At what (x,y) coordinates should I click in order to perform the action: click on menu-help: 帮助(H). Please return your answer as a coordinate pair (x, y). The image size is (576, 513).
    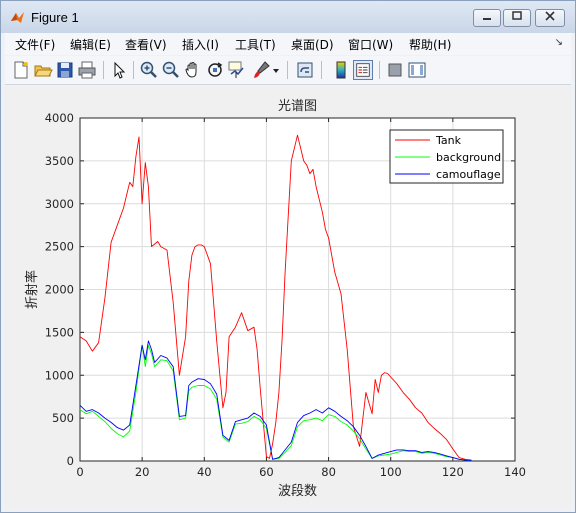
    Looking at the image, I should click on (430, 44).